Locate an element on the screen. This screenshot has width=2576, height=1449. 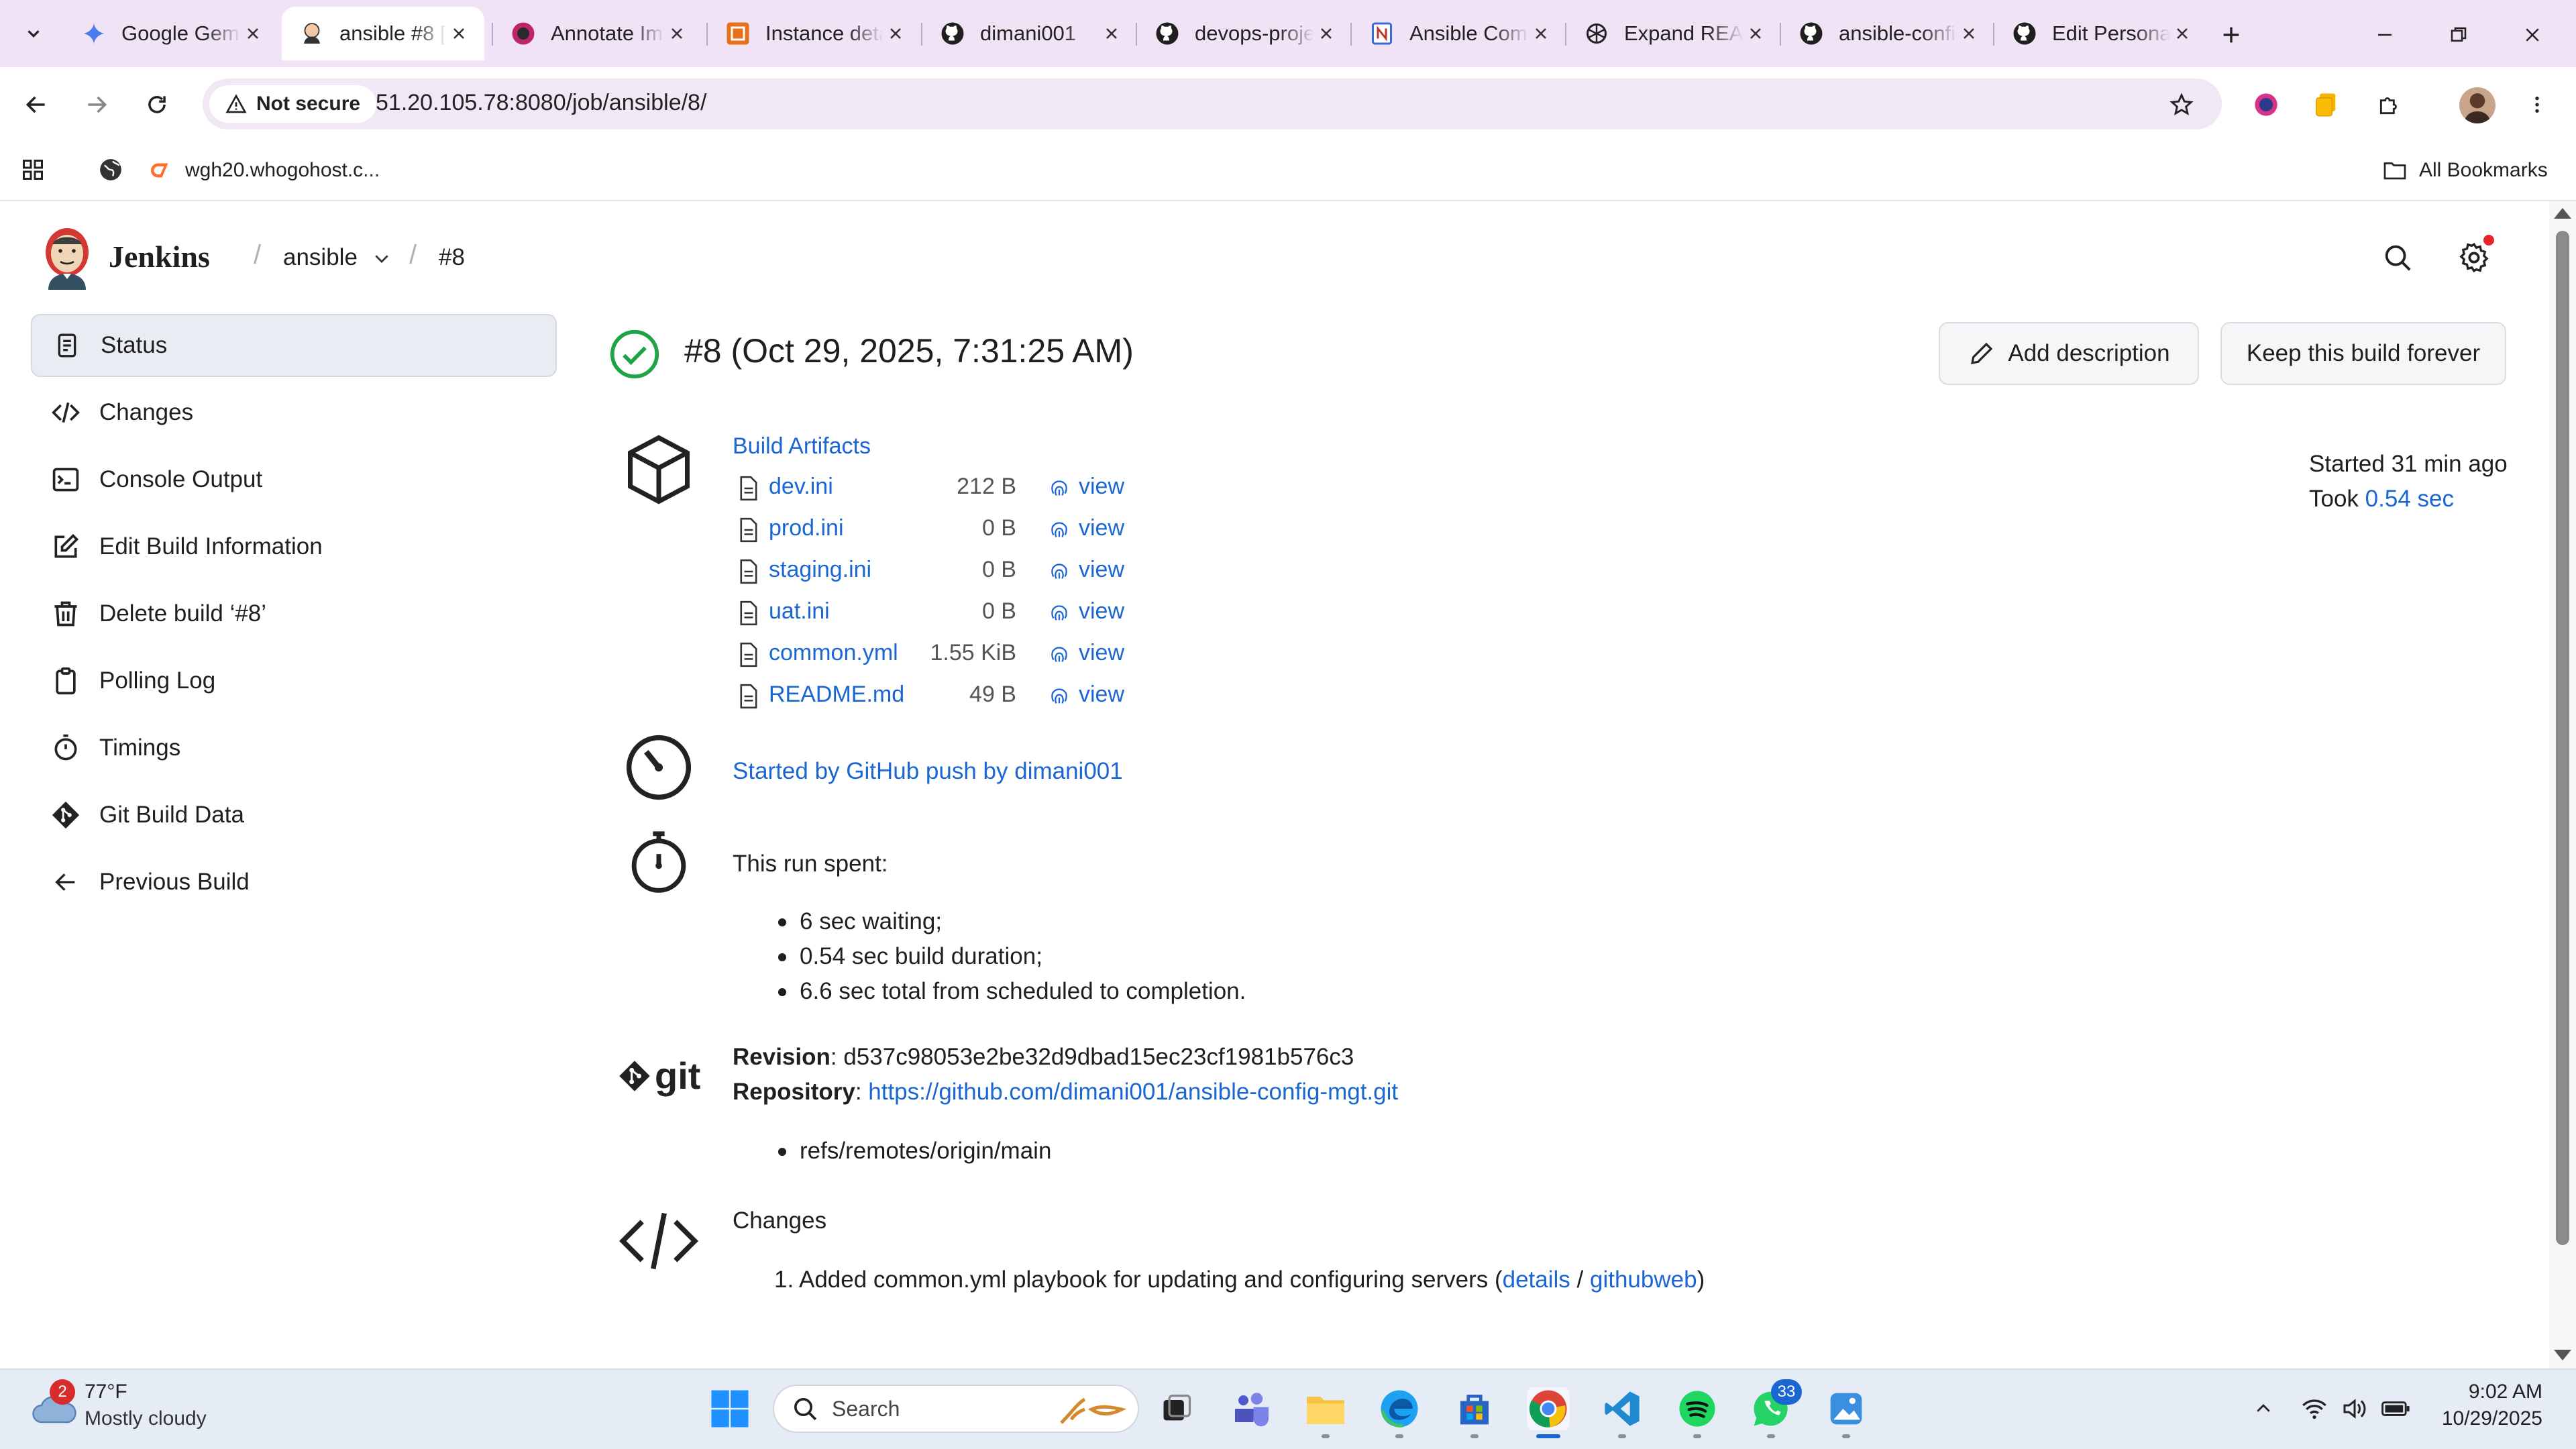
sidebar-item-delete-build: Delete build ‘#8’ is located at coordinates (294, 613).